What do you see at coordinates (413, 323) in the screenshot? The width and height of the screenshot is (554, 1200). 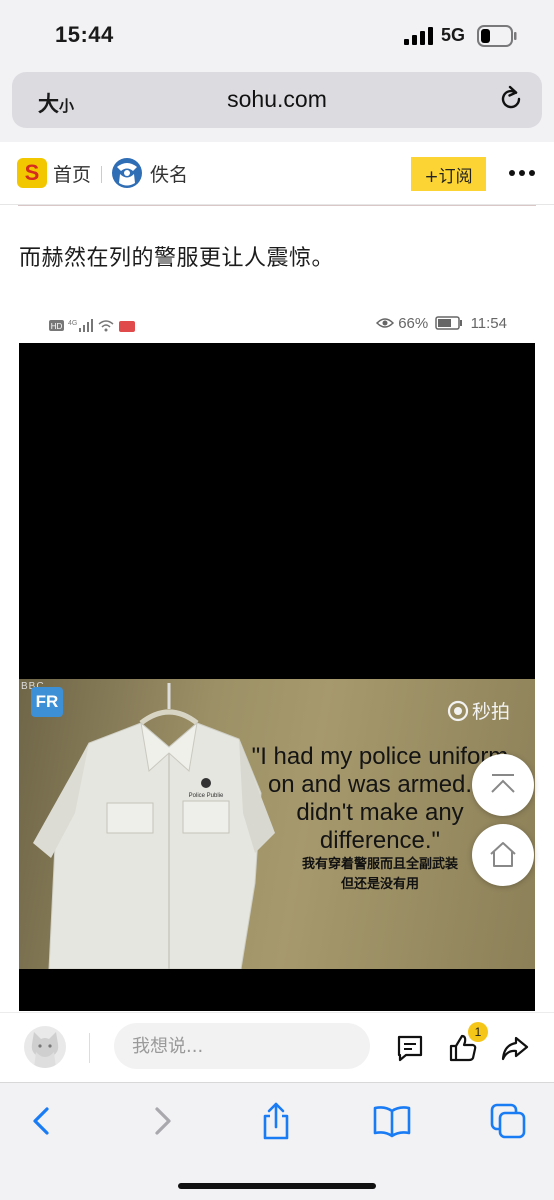 I see `embedded-battery-percent: 66%` at bounding box center [413, 323].